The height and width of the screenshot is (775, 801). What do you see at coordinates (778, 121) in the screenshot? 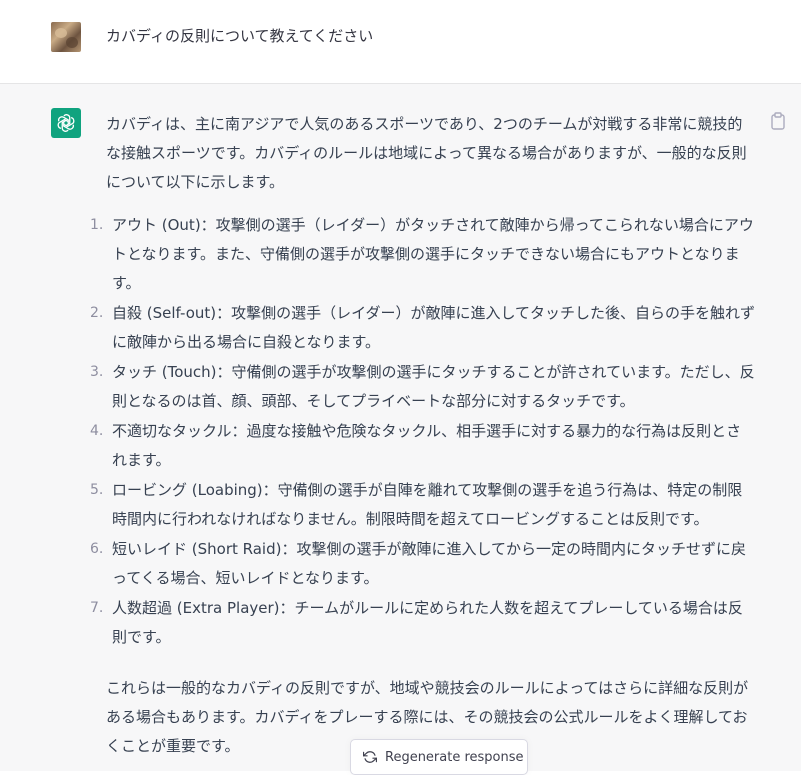
I see `clipboard-icon` at bounding box center [778, 121].